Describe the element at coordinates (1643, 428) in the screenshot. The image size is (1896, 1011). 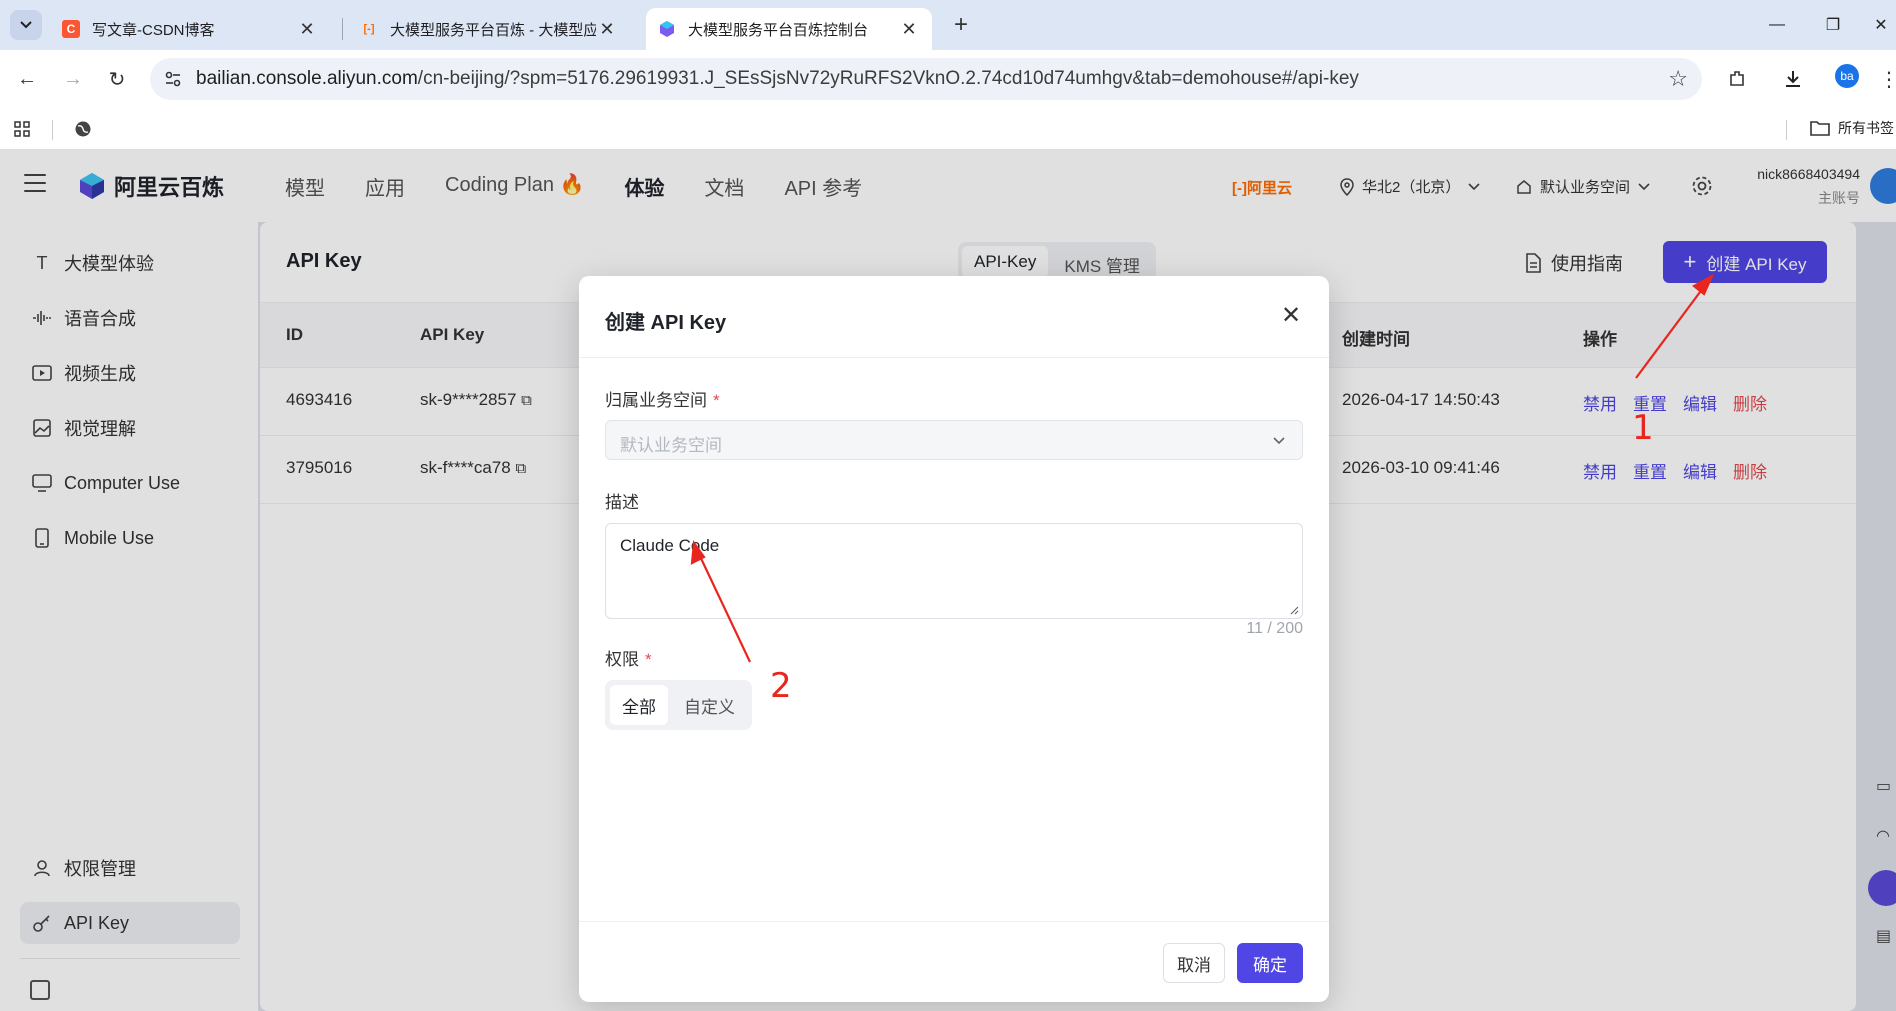
I see `annotation-number-1: 1` at that location.